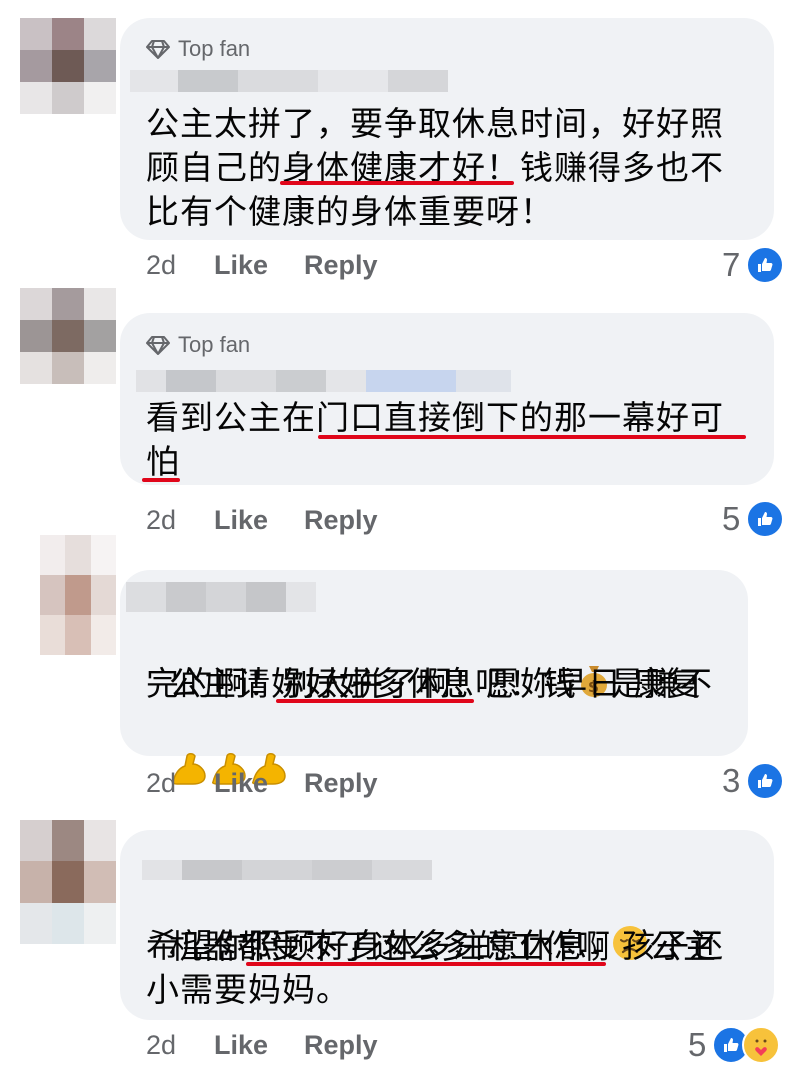 Image resolution: width=800 pixels, height=1075 pixels. I want to click on reaction-summary: 3, so click(753, 781).